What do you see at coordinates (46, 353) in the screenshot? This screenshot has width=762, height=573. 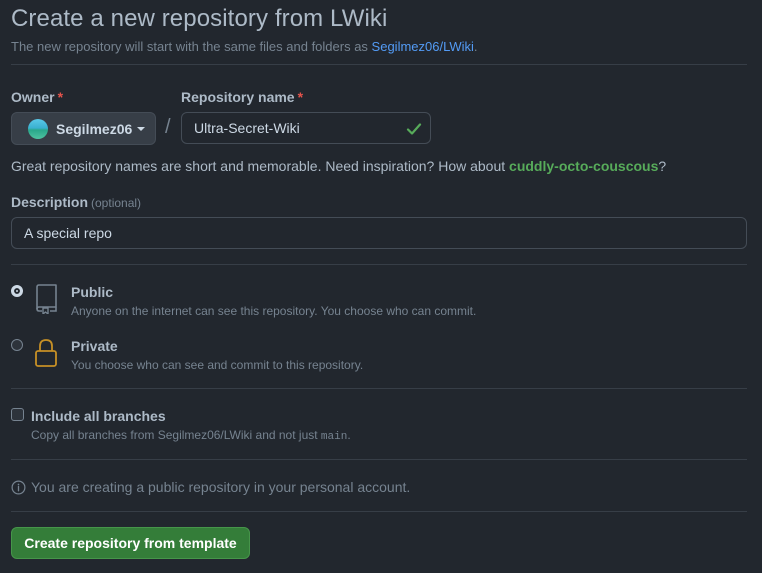 I see `lock-icon` at bounding box center [46, 353].